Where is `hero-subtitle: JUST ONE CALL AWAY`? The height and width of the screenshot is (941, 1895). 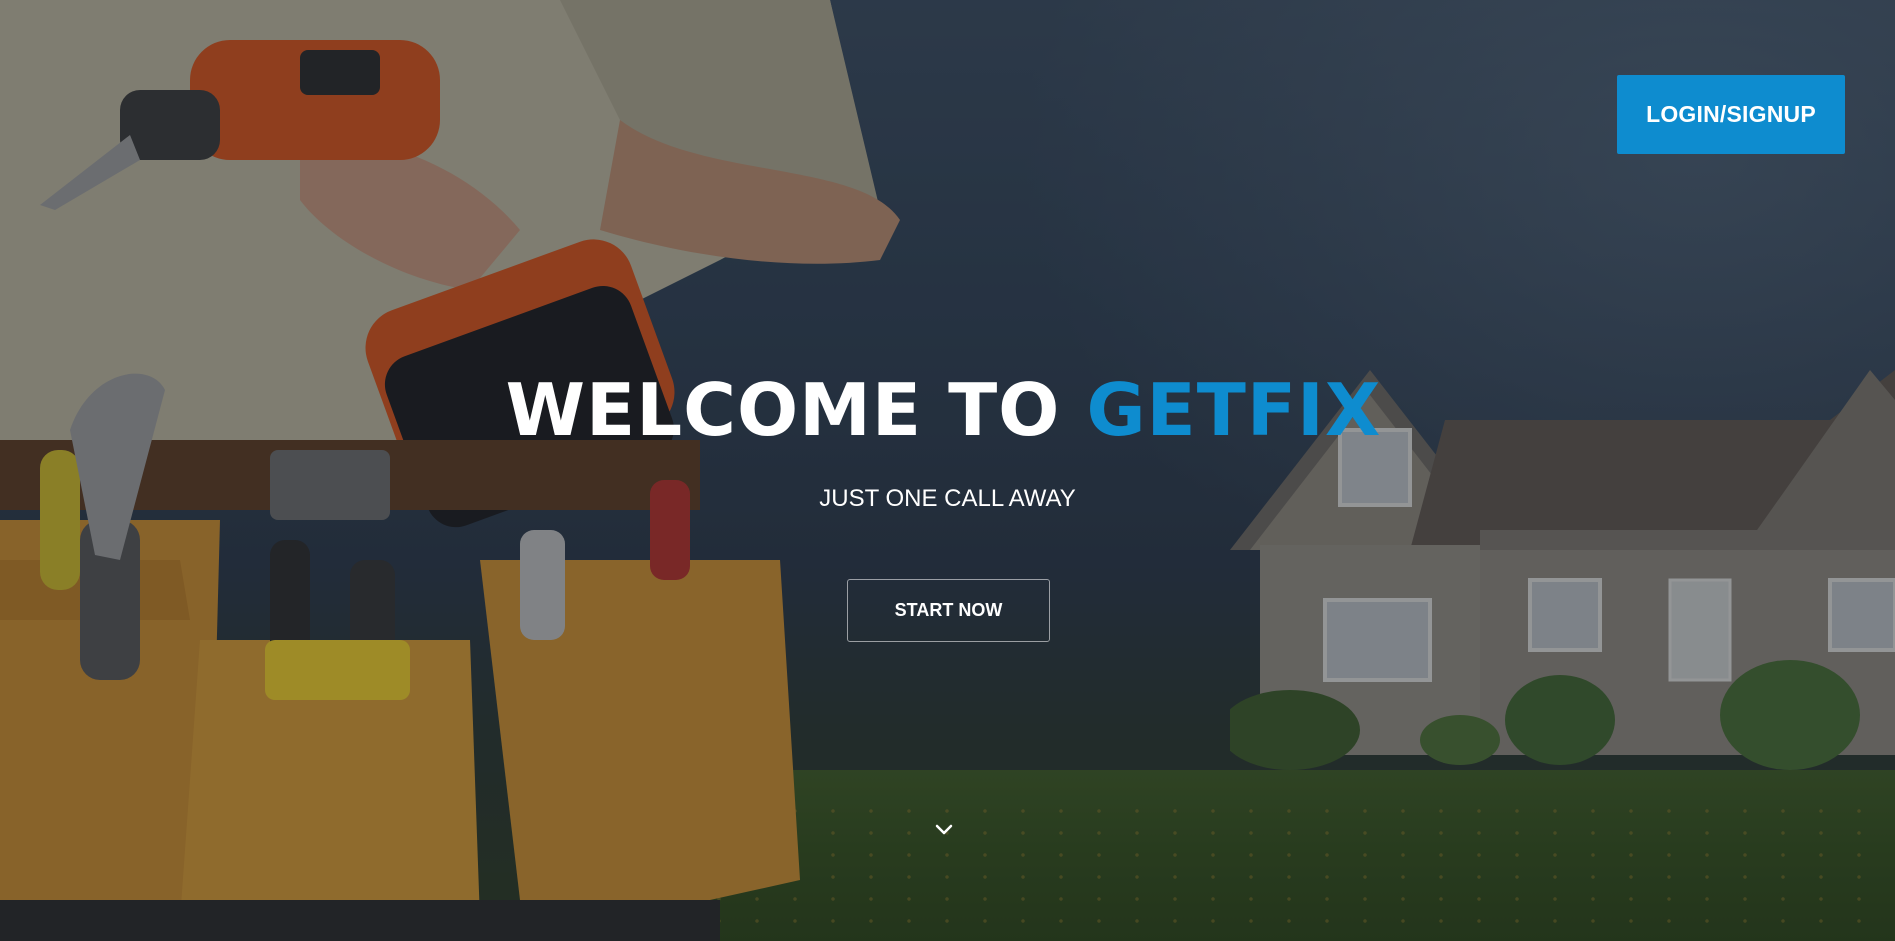 hero-subtitle: JUST ONE CALL AWAY is located at coordinates (947, 498).